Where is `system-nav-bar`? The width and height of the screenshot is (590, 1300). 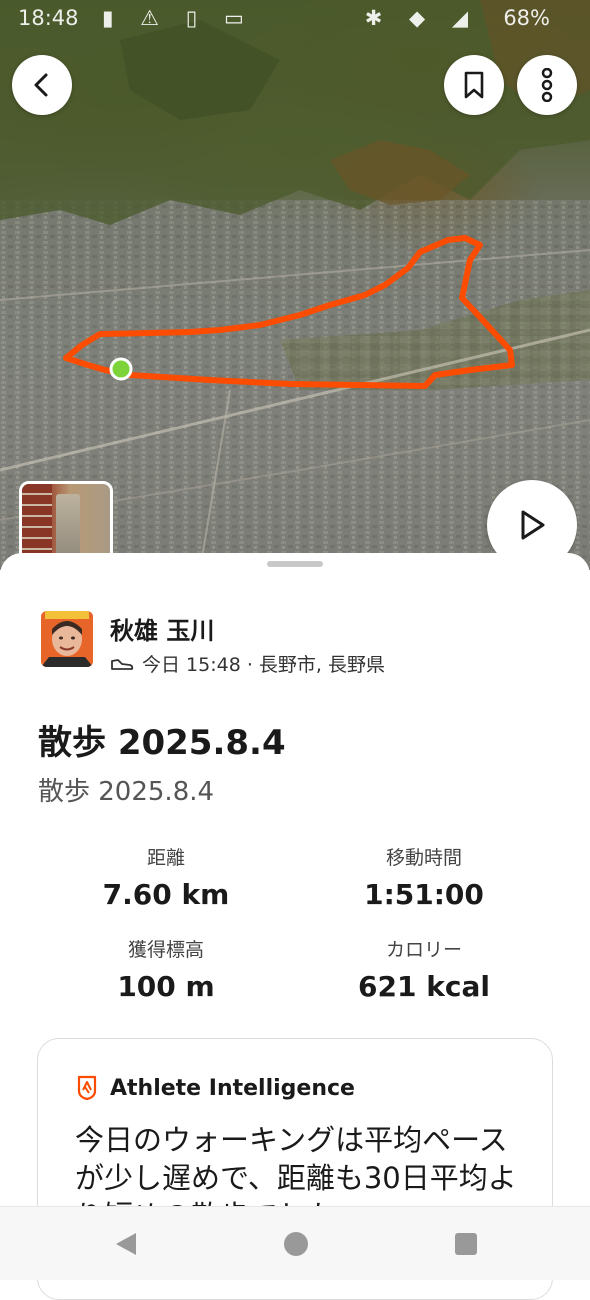
system-nav-bar is located at coordinates (295, 1243).